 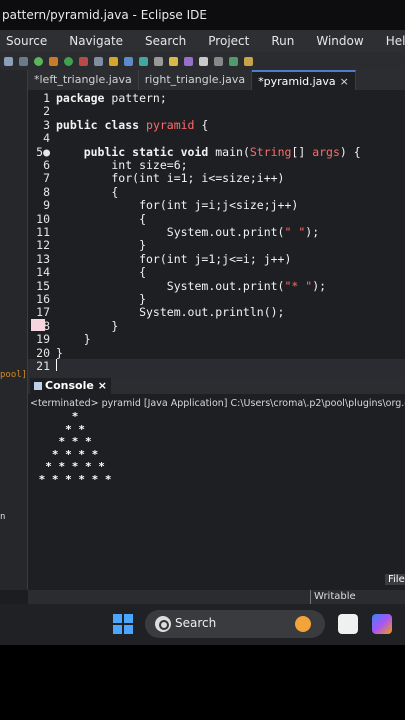 What do you see at coordinates (43, 352) in the screenshot?
I see `line-number: 20` at bounding box center [43, 352].